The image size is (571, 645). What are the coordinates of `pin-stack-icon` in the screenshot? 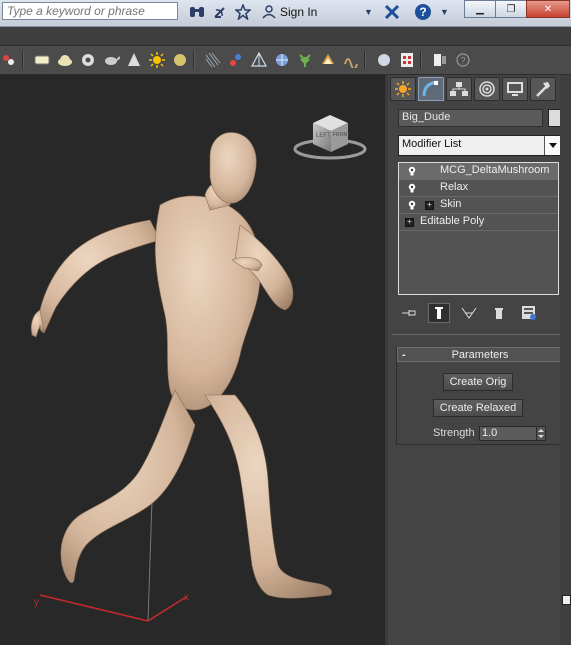 It's located at (409, 313).